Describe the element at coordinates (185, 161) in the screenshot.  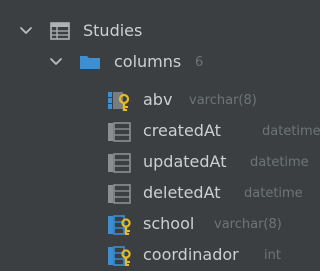
I see `column-name: updatedAt` at that location.